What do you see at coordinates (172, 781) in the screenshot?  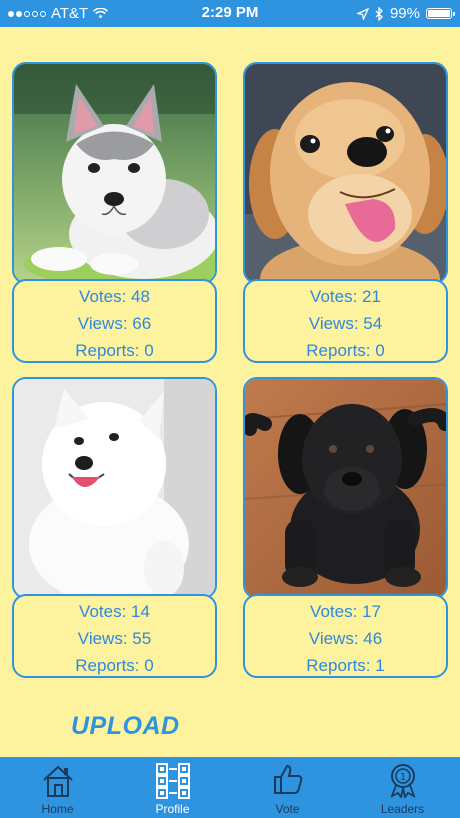 I see `qr-grid-icon` at bounding box center [172, 781].